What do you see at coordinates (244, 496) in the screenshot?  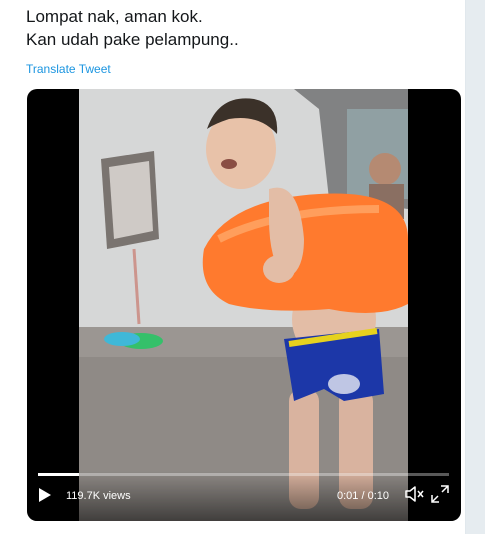 I see `video-controls: 119.7K views 0:01 / 0:10` at bounding box center [244, 496].